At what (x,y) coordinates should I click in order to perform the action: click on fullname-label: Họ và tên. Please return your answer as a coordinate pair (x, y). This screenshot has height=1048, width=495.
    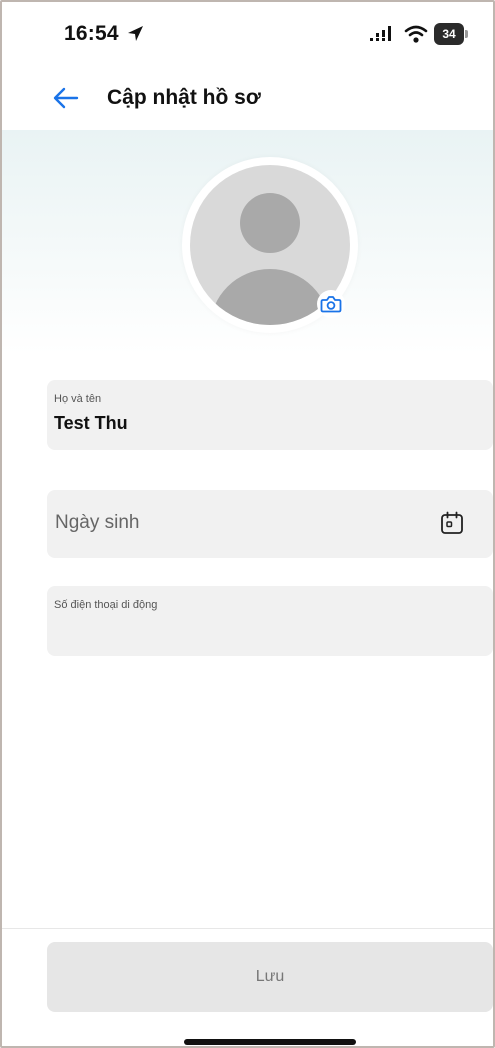
    Looking at the image, I should click on (78, 399).